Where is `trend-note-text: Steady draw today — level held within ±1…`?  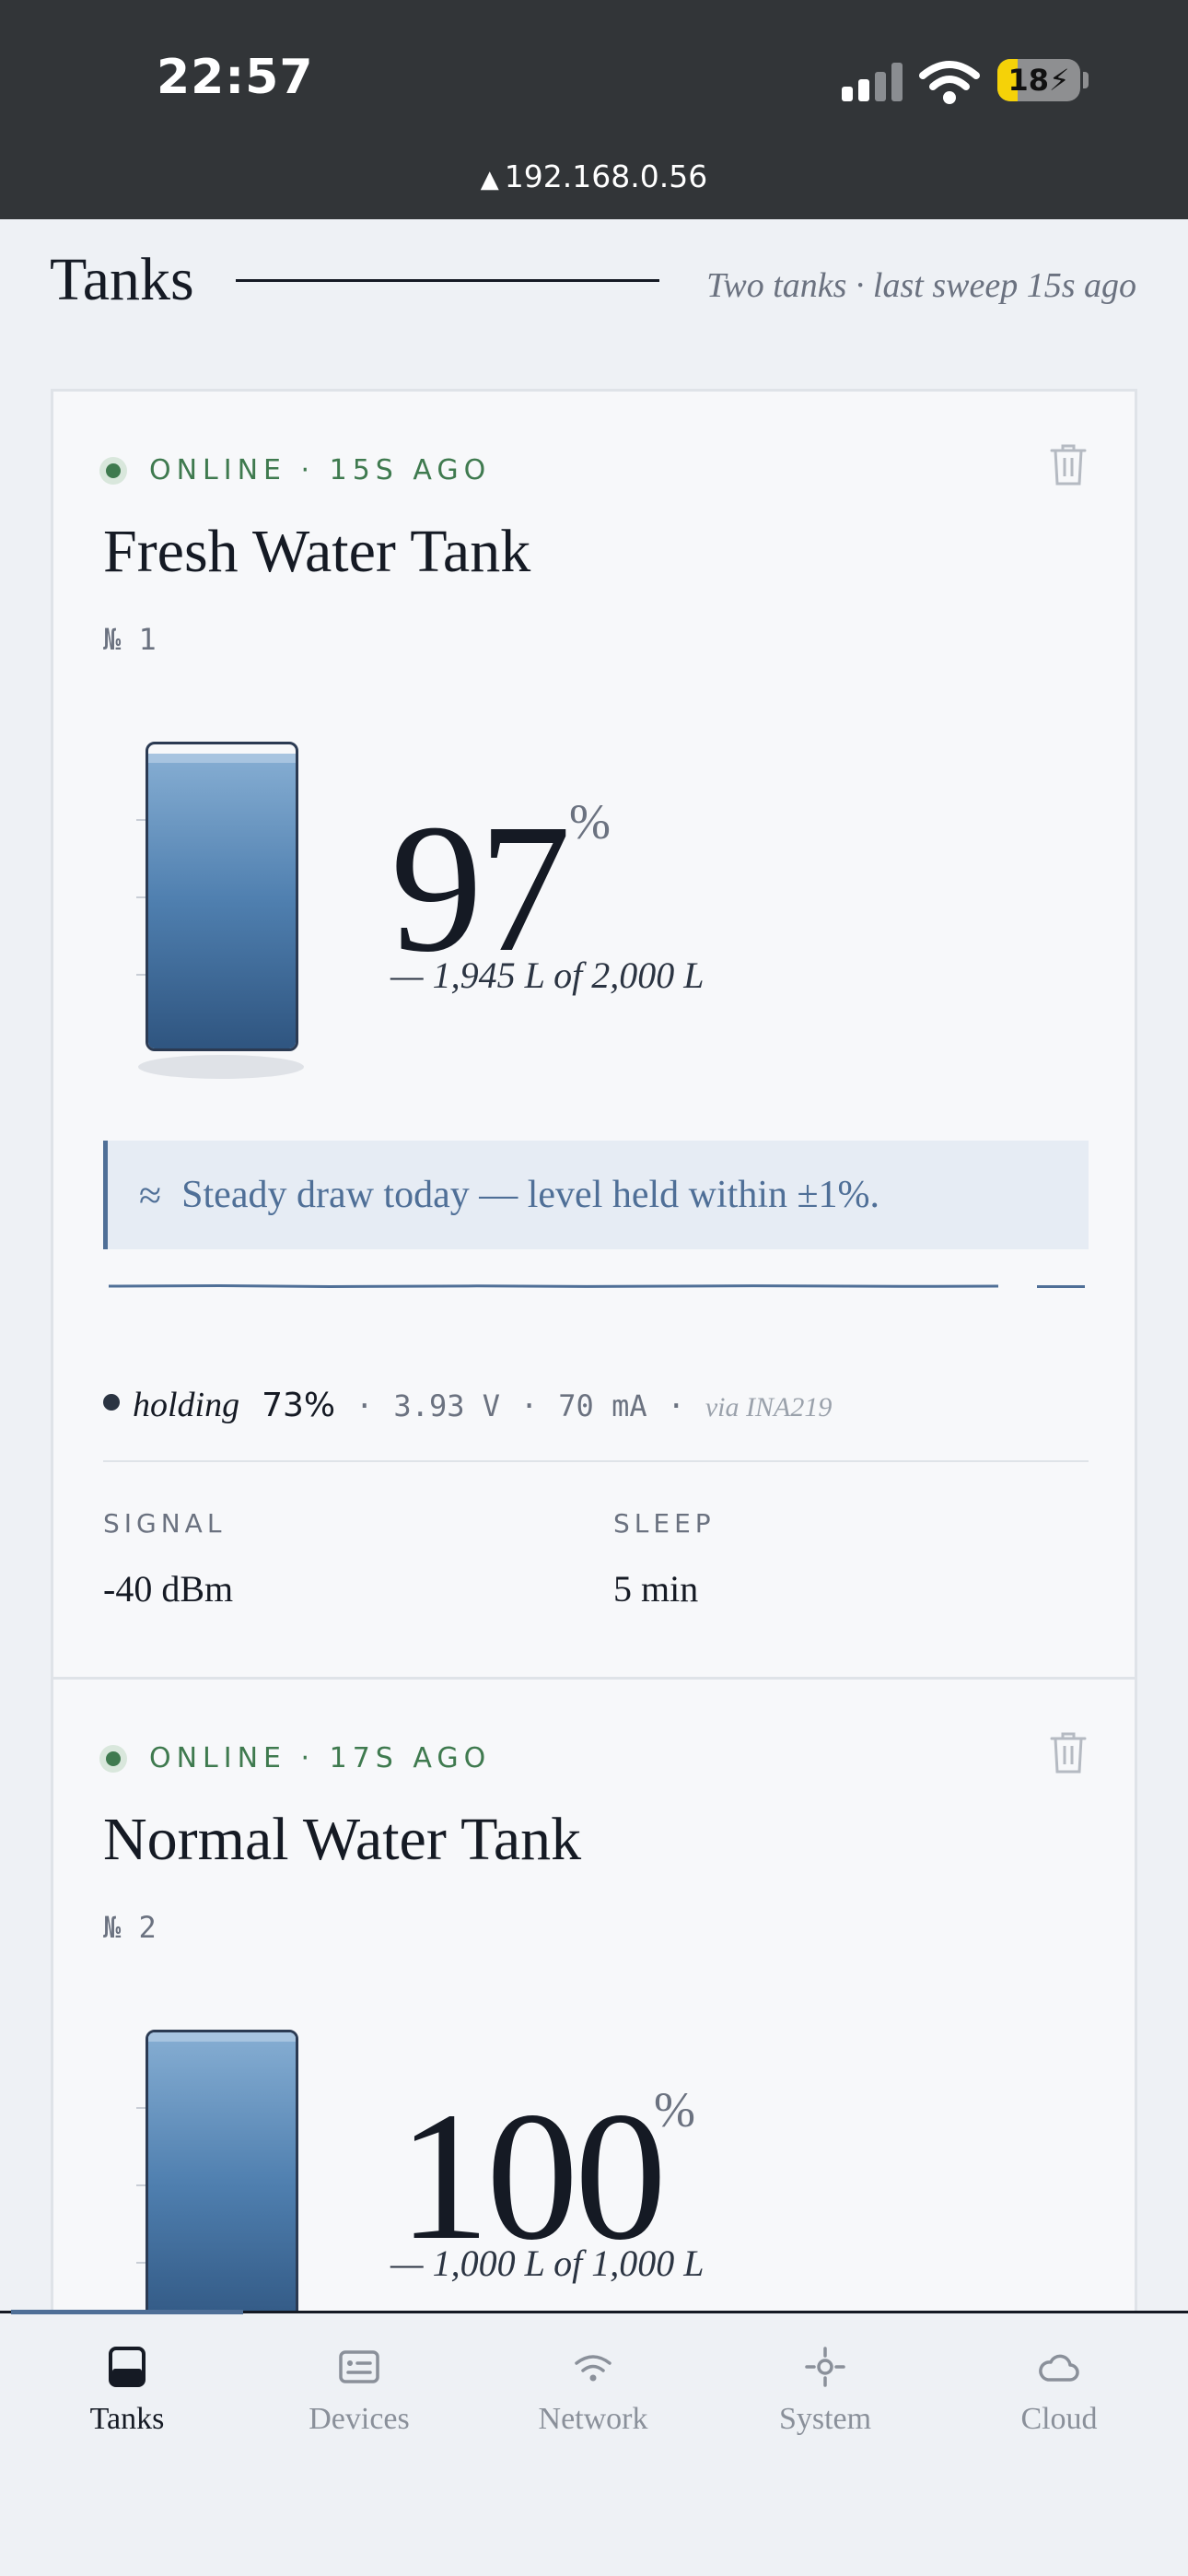 trend-note-text: Steady draw today — level held within ±1… is located at coordinates (530, 1195).